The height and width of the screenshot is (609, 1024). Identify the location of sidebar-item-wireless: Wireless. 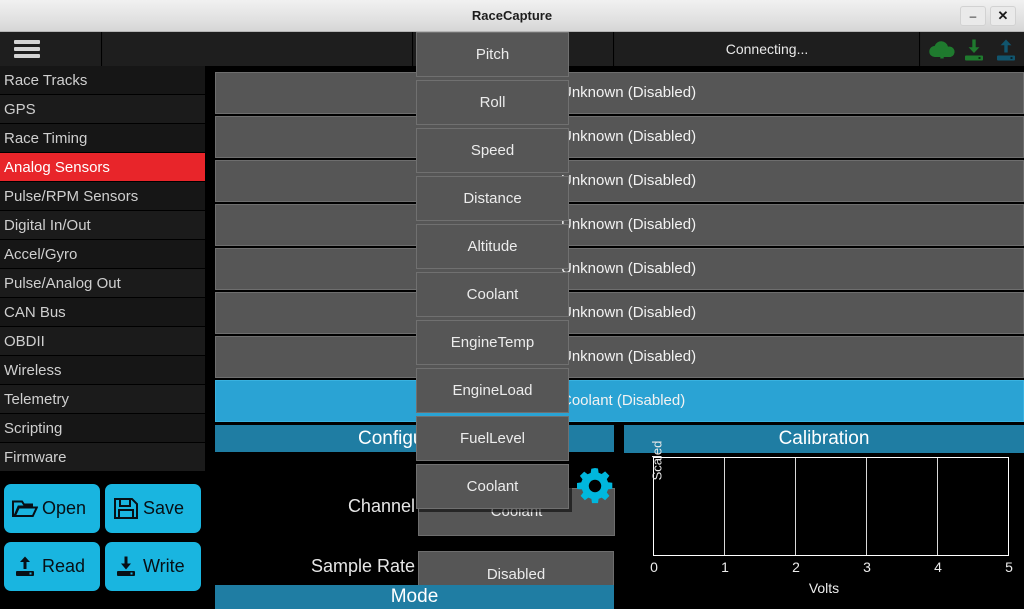
(102, 370).